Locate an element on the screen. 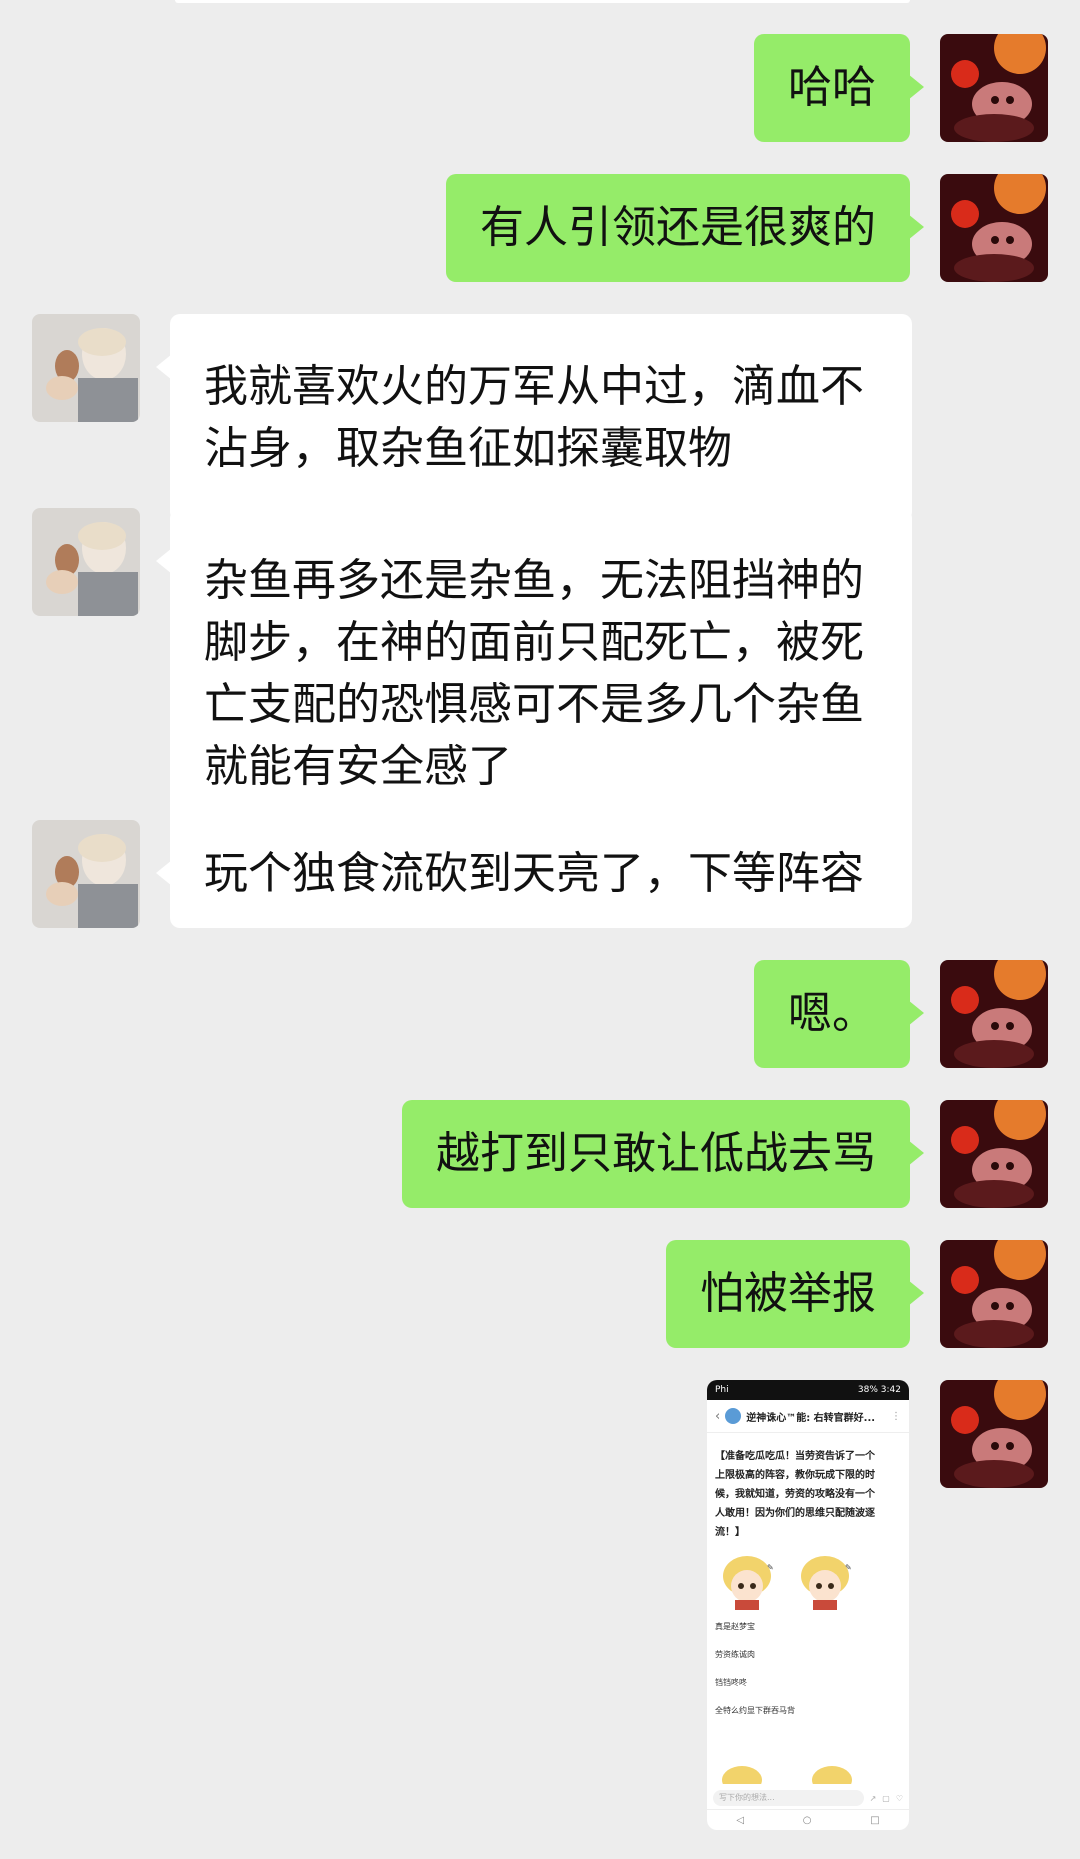  previous-bubble-edge is located at coordinates (542, 1).